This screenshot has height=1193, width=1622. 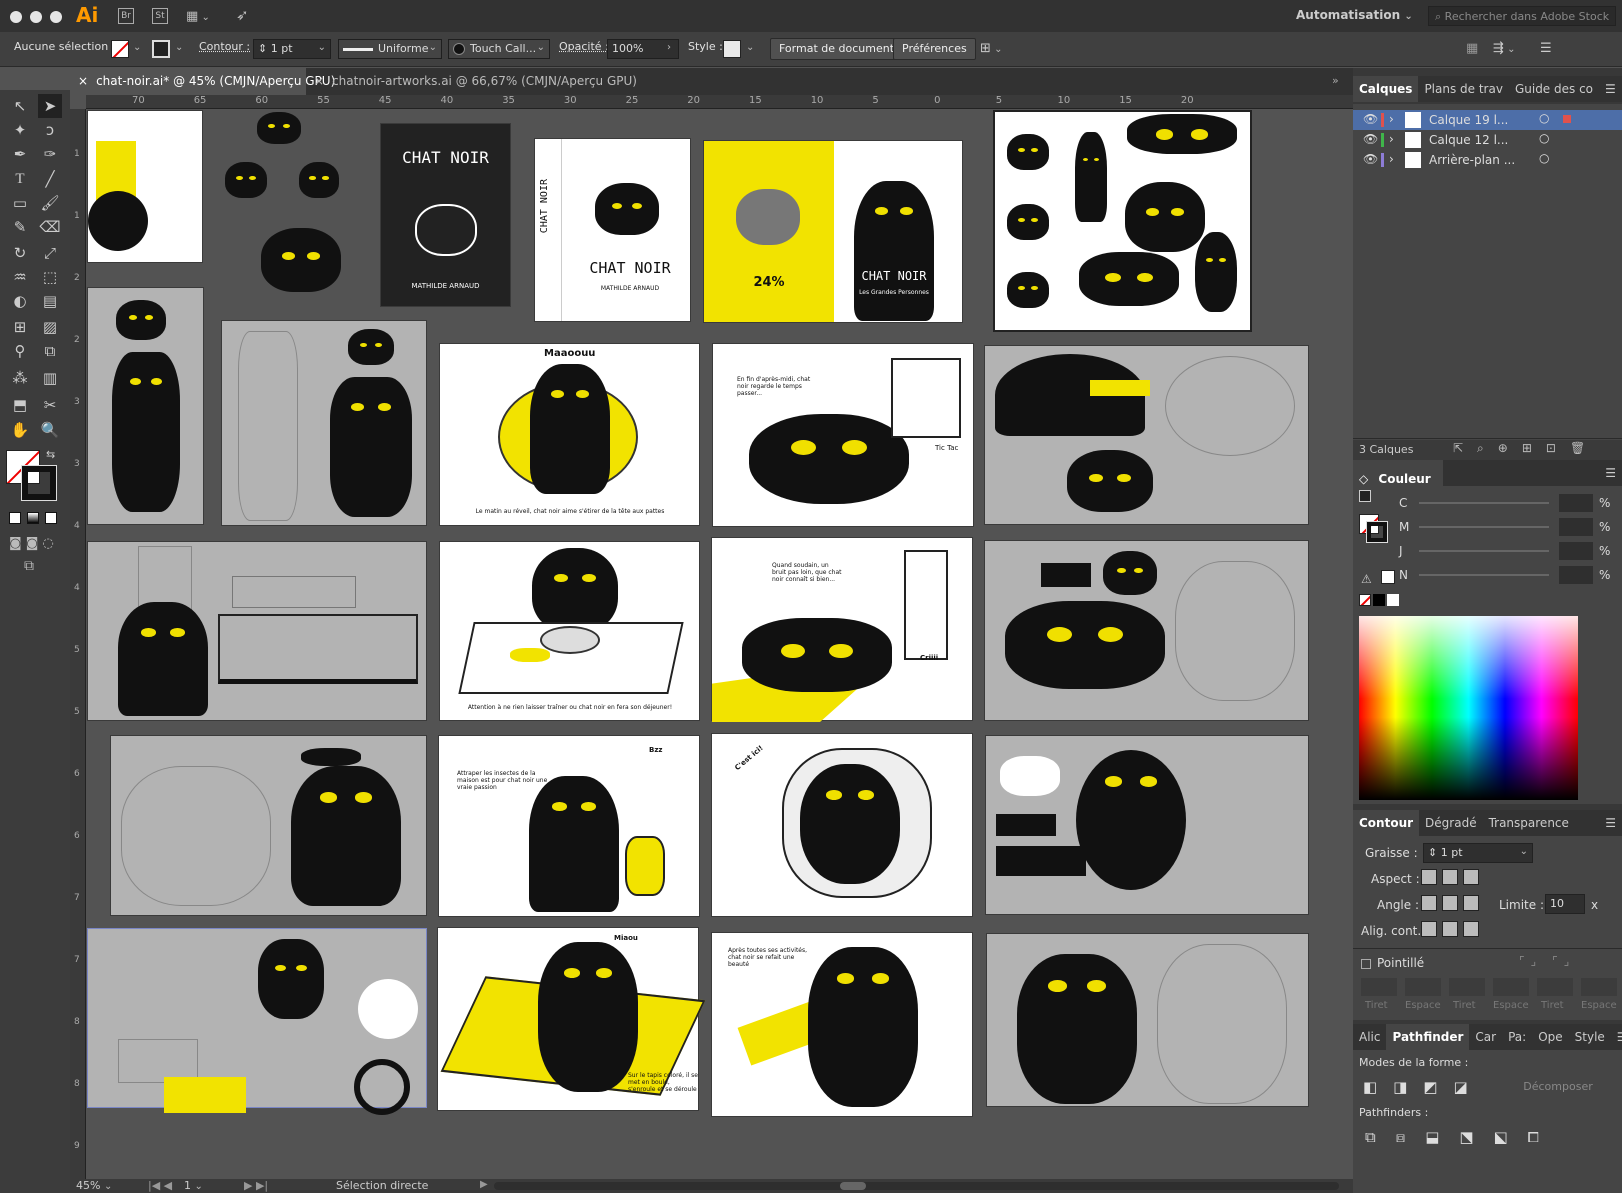 I want to click on minimize-window-button, so click(x=36, y=17).